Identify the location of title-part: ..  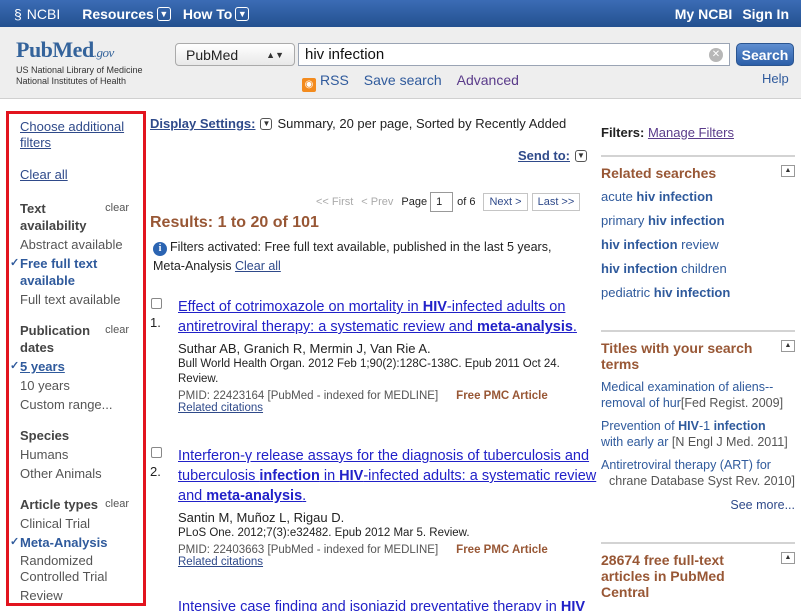
(574, 327).